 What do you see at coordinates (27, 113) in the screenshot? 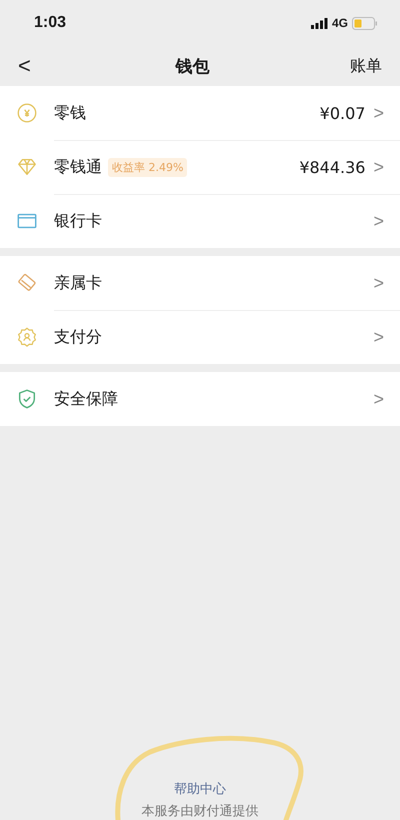
I see `yen-coin-icon` at bounding box center [27, 113].